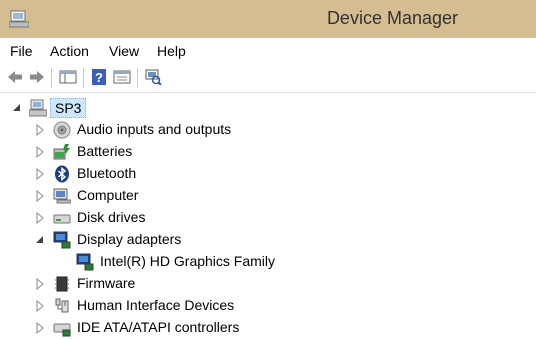 The width and height of the screenshot is (536, 339). Describe the element at coordinates (62, 196) in the screenshot. I see `computer-icon` at that location.